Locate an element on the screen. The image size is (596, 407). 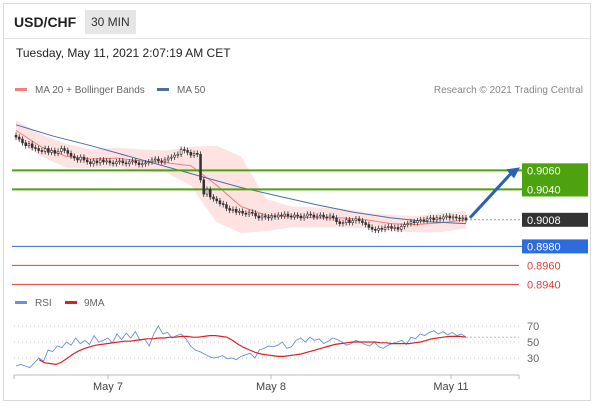
rsi-ma-legend-swatch is located at coordinates (71, 302).